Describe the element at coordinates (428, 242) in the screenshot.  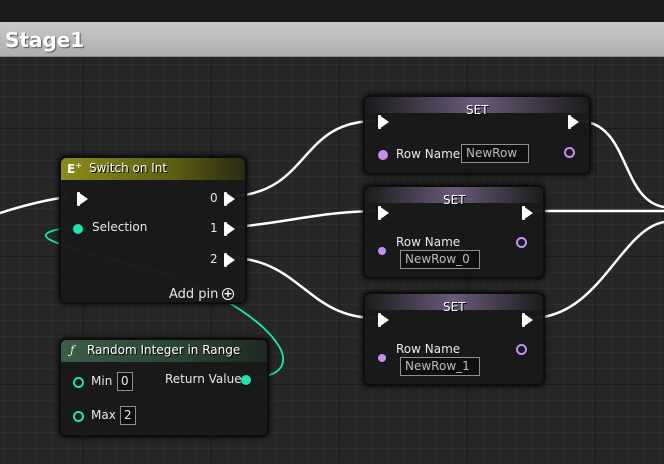
I see `set-1-row-label: Row Name` at that location.